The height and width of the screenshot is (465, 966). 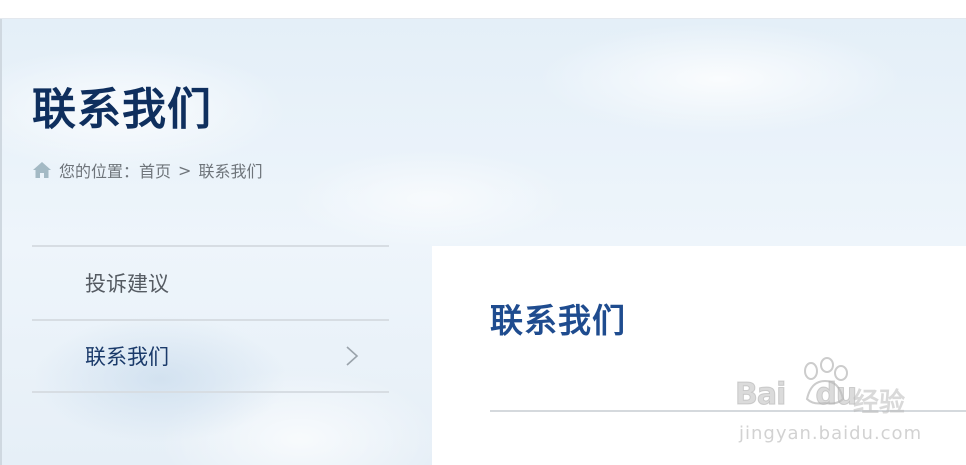 What do you see at coordinates (99, 171) in the screenshot?
I see `breadcrumb-prefix: 您的位置：` at bounding box center [99, 171].